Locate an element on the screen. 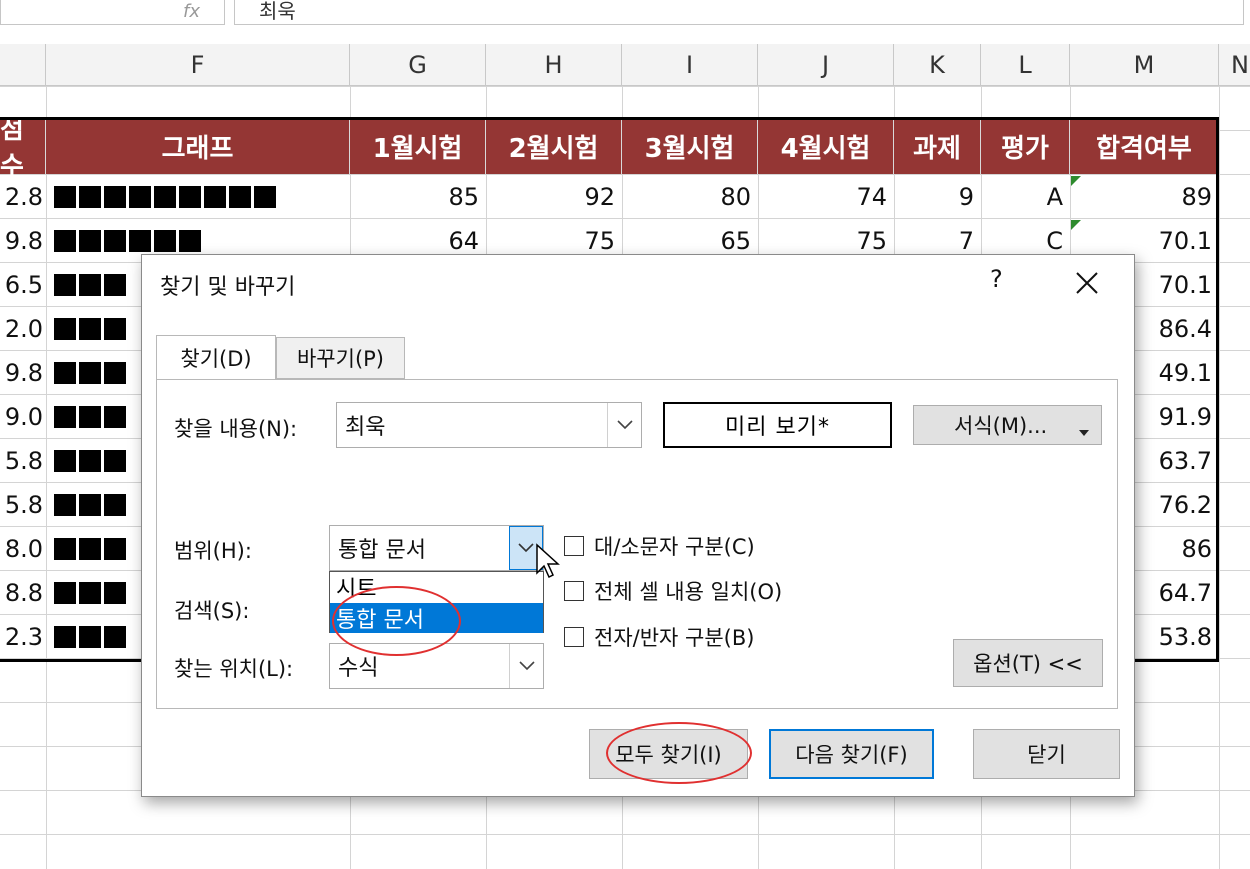  format-preview: 미리 보기* is located at coordinates (777, 425).